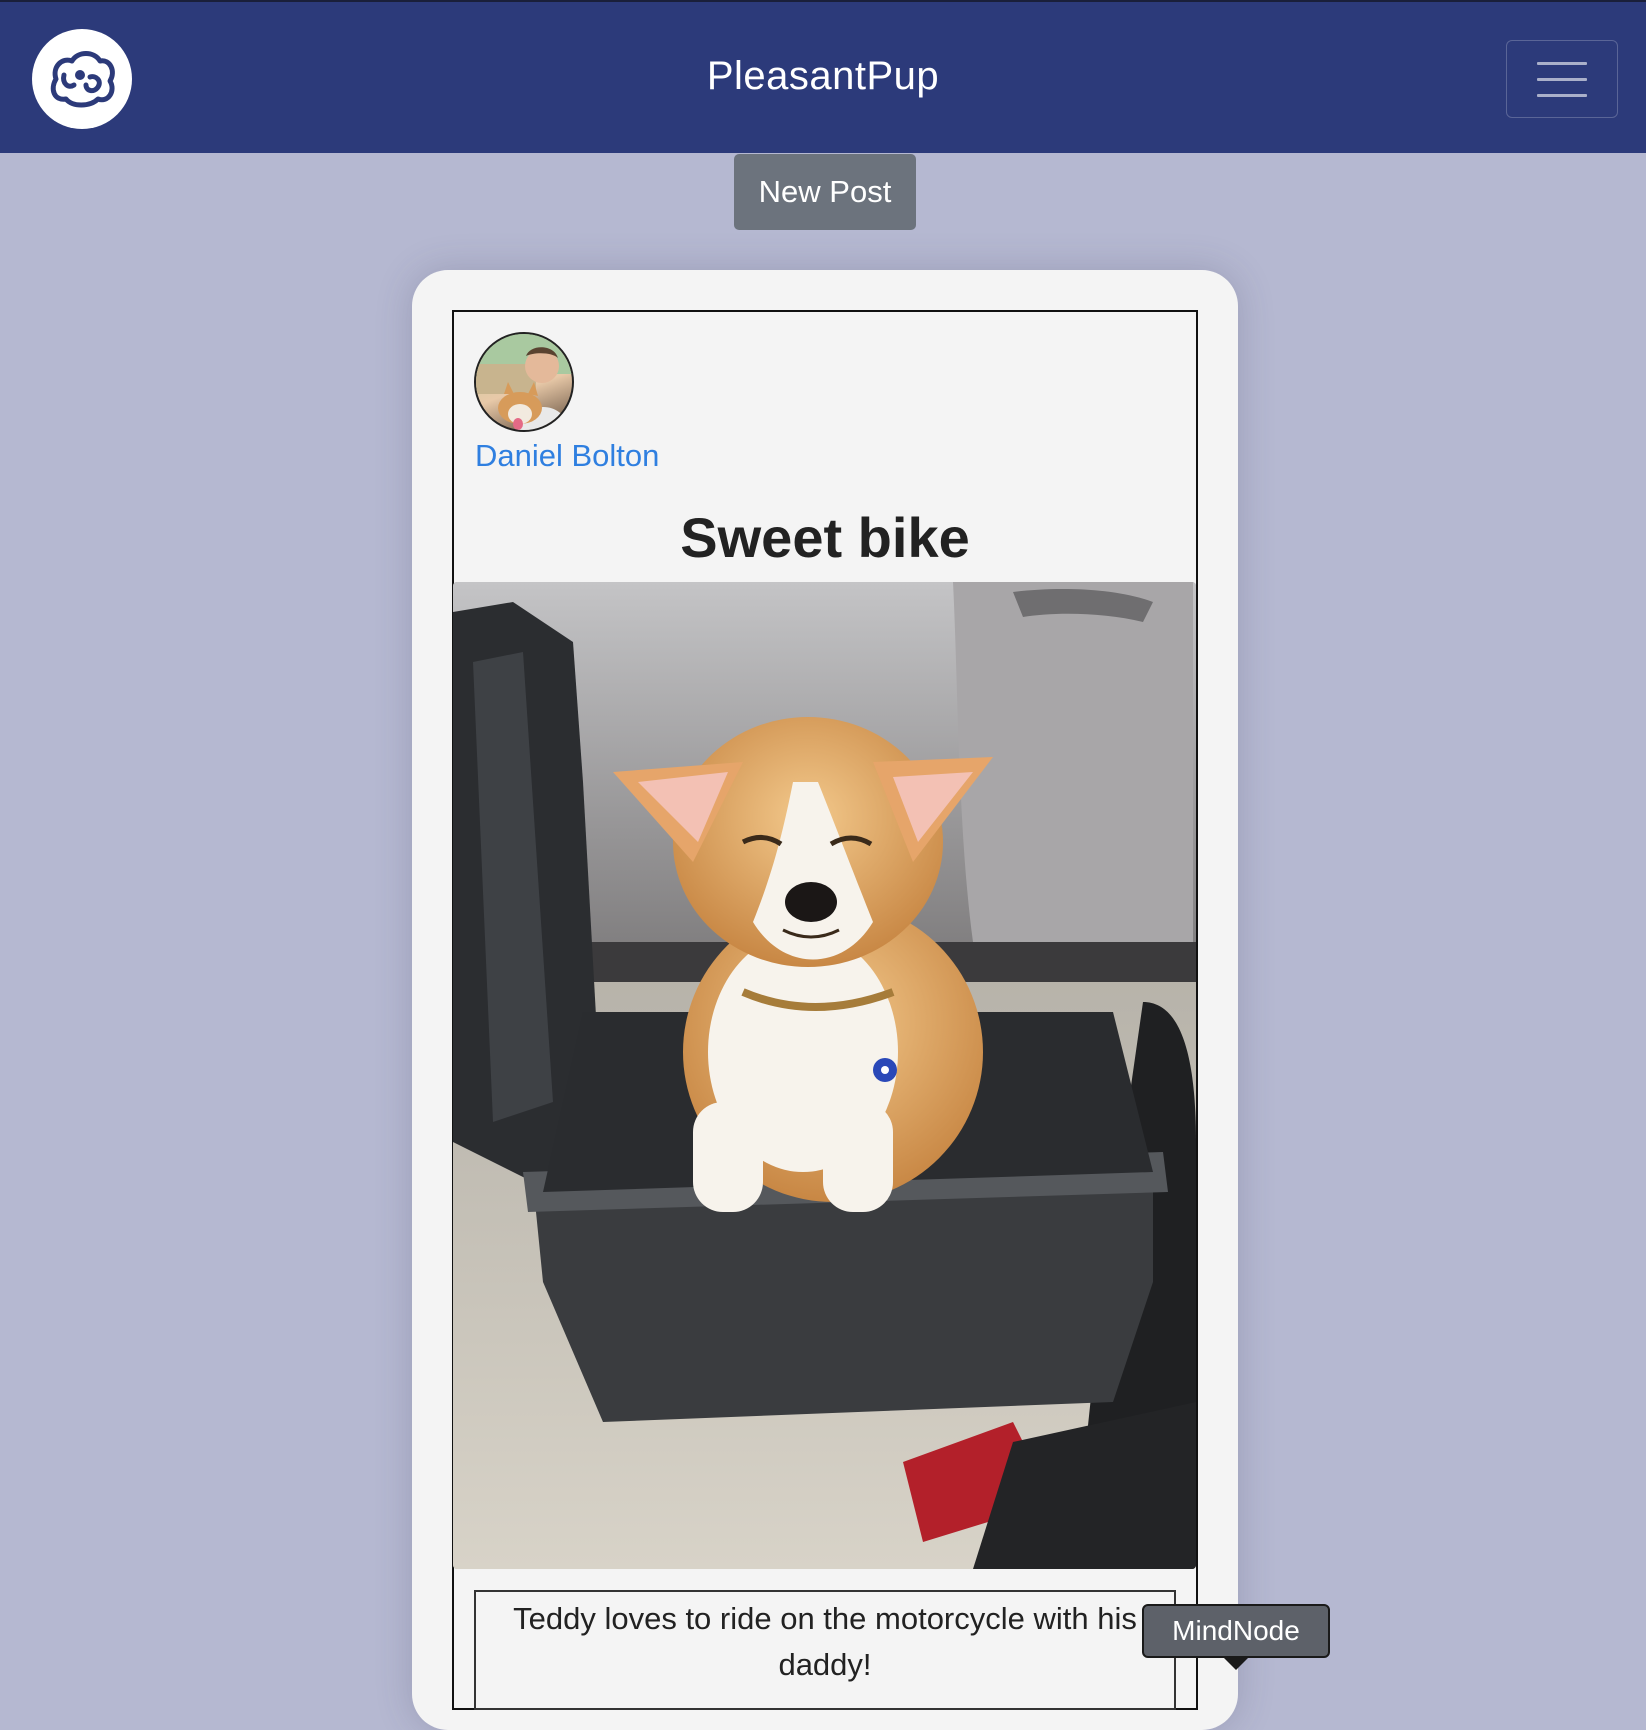  What do you see at coordinates (1236, 1631) in the screenshot?
I see `mindnode-tooltip: MindNode` at bounding box center [1236, 1631].